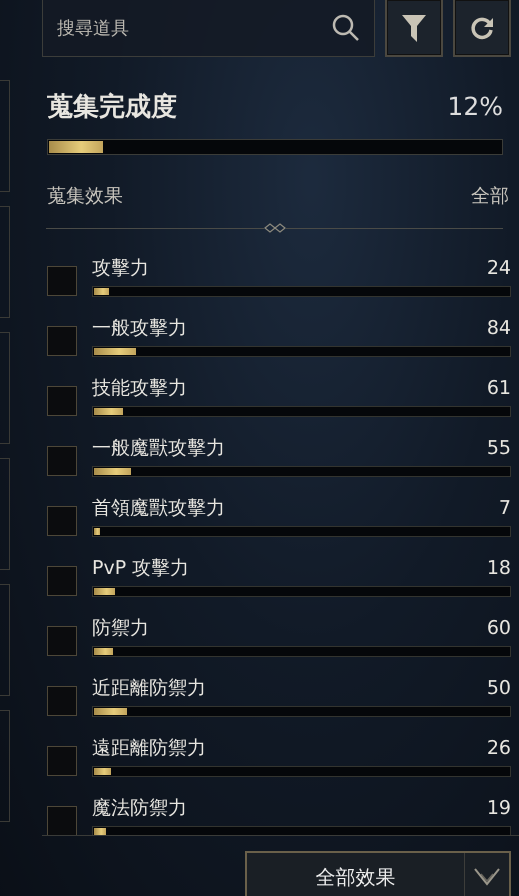  Describe the element at coordinates (112, 107) in the screenshot. I see `completion-title: 蒐集完成度` at that location.